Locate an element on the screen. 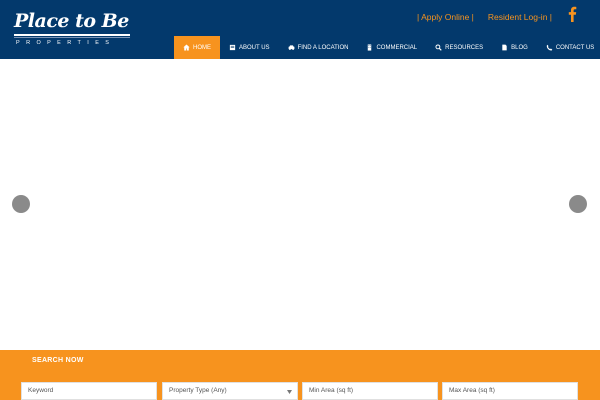 This screenshot has height=400, width=600. chevron-left-icon is located at coordinates (21, 204).